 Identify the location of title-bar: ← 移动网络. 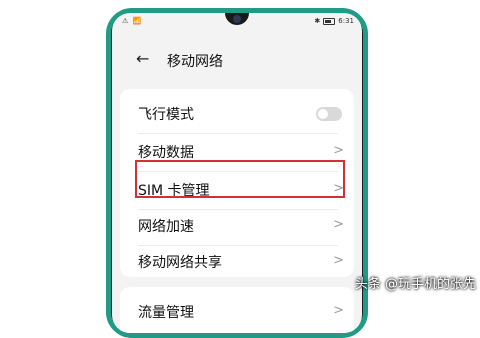
(237, 60).